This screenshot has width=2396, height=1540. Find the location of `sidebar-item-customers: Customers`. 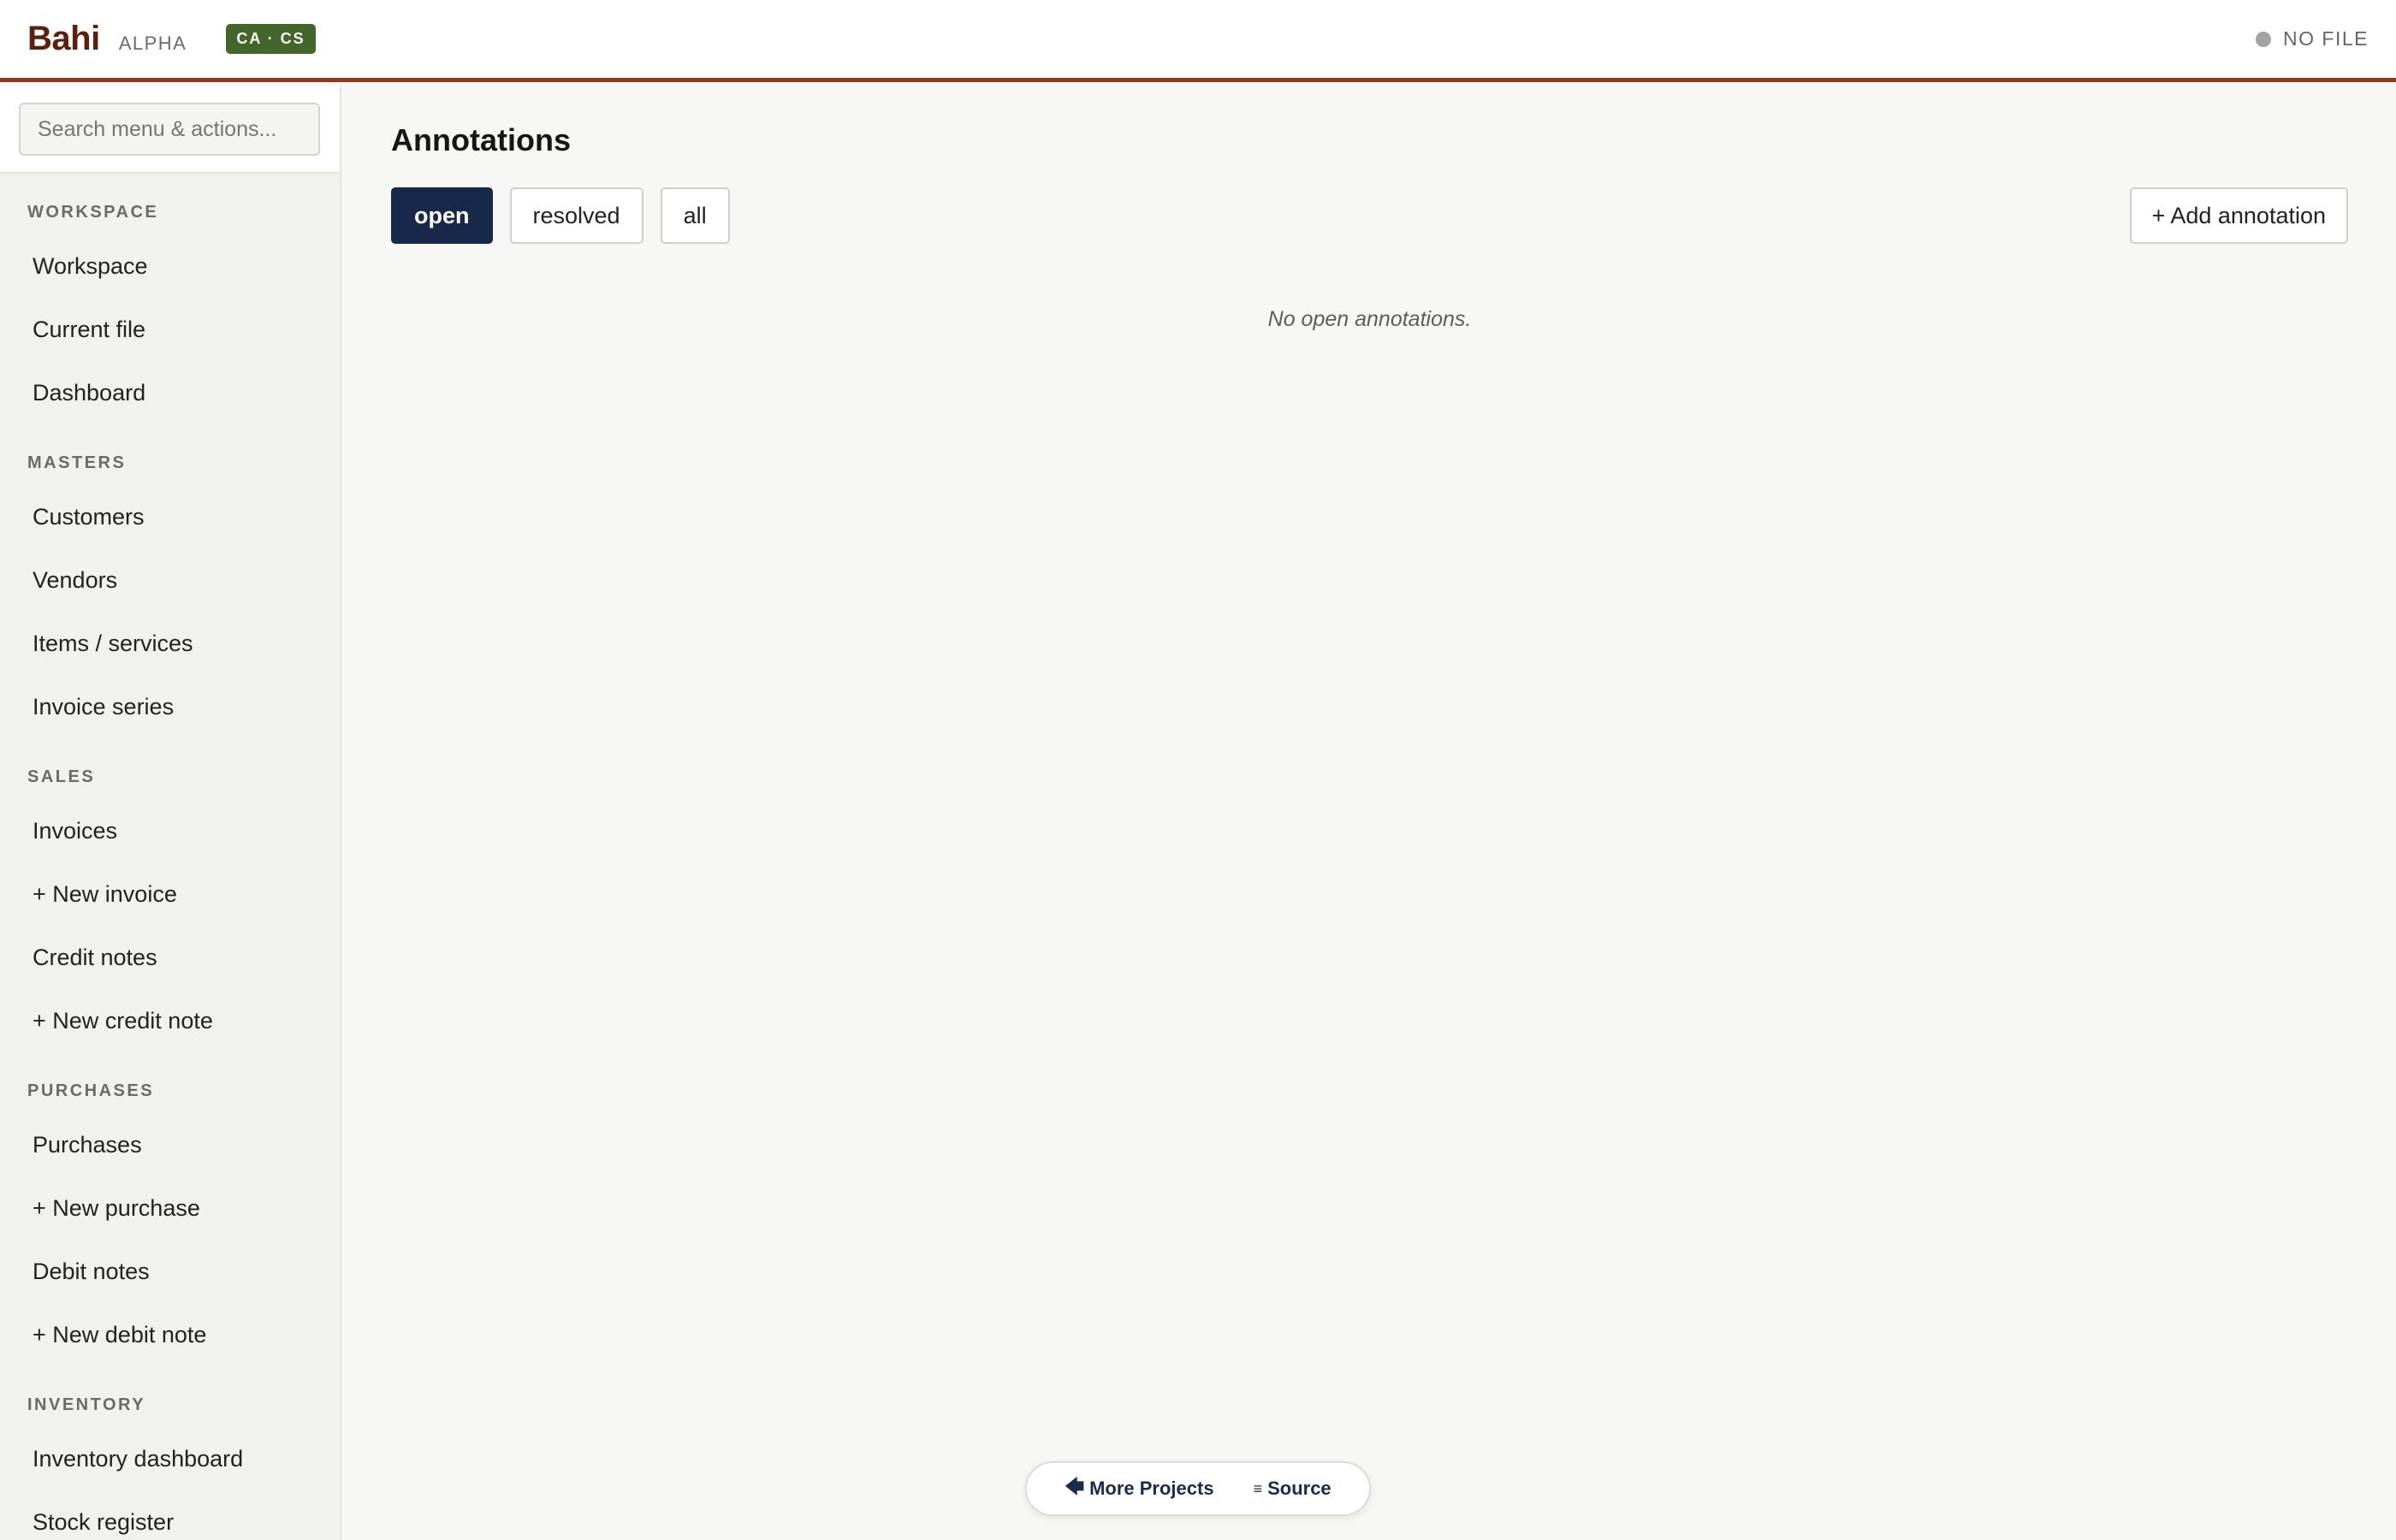

sidebar-item-customers: Customers is located at coordinates (170, 516).